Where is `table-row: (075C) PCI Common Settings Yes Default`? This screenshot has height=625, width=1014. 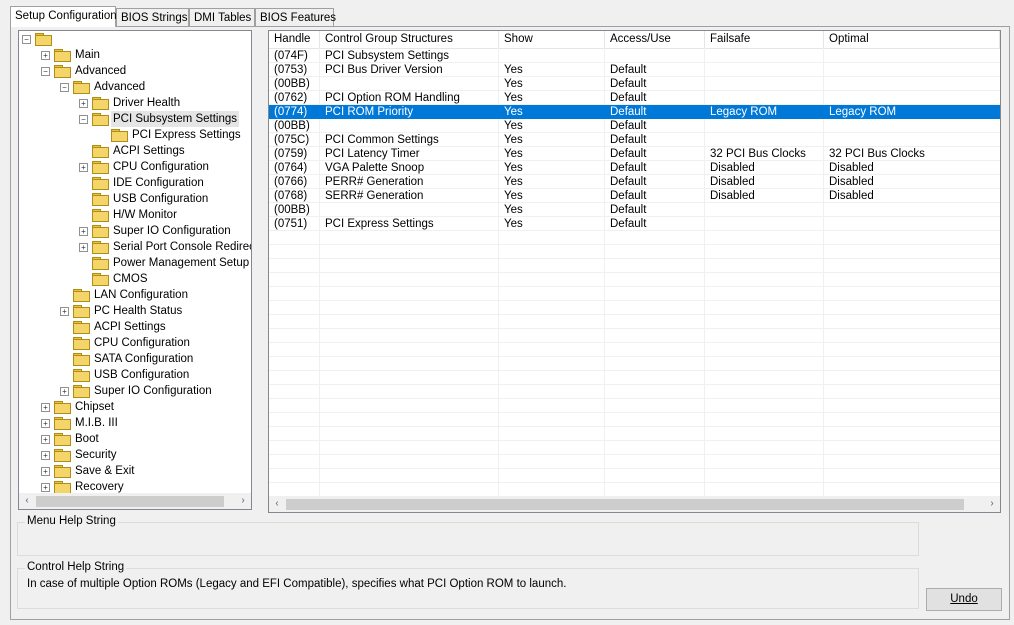 table-row: (075C) PCI Common Settings Yes Default is located at coordinates (634, 140).